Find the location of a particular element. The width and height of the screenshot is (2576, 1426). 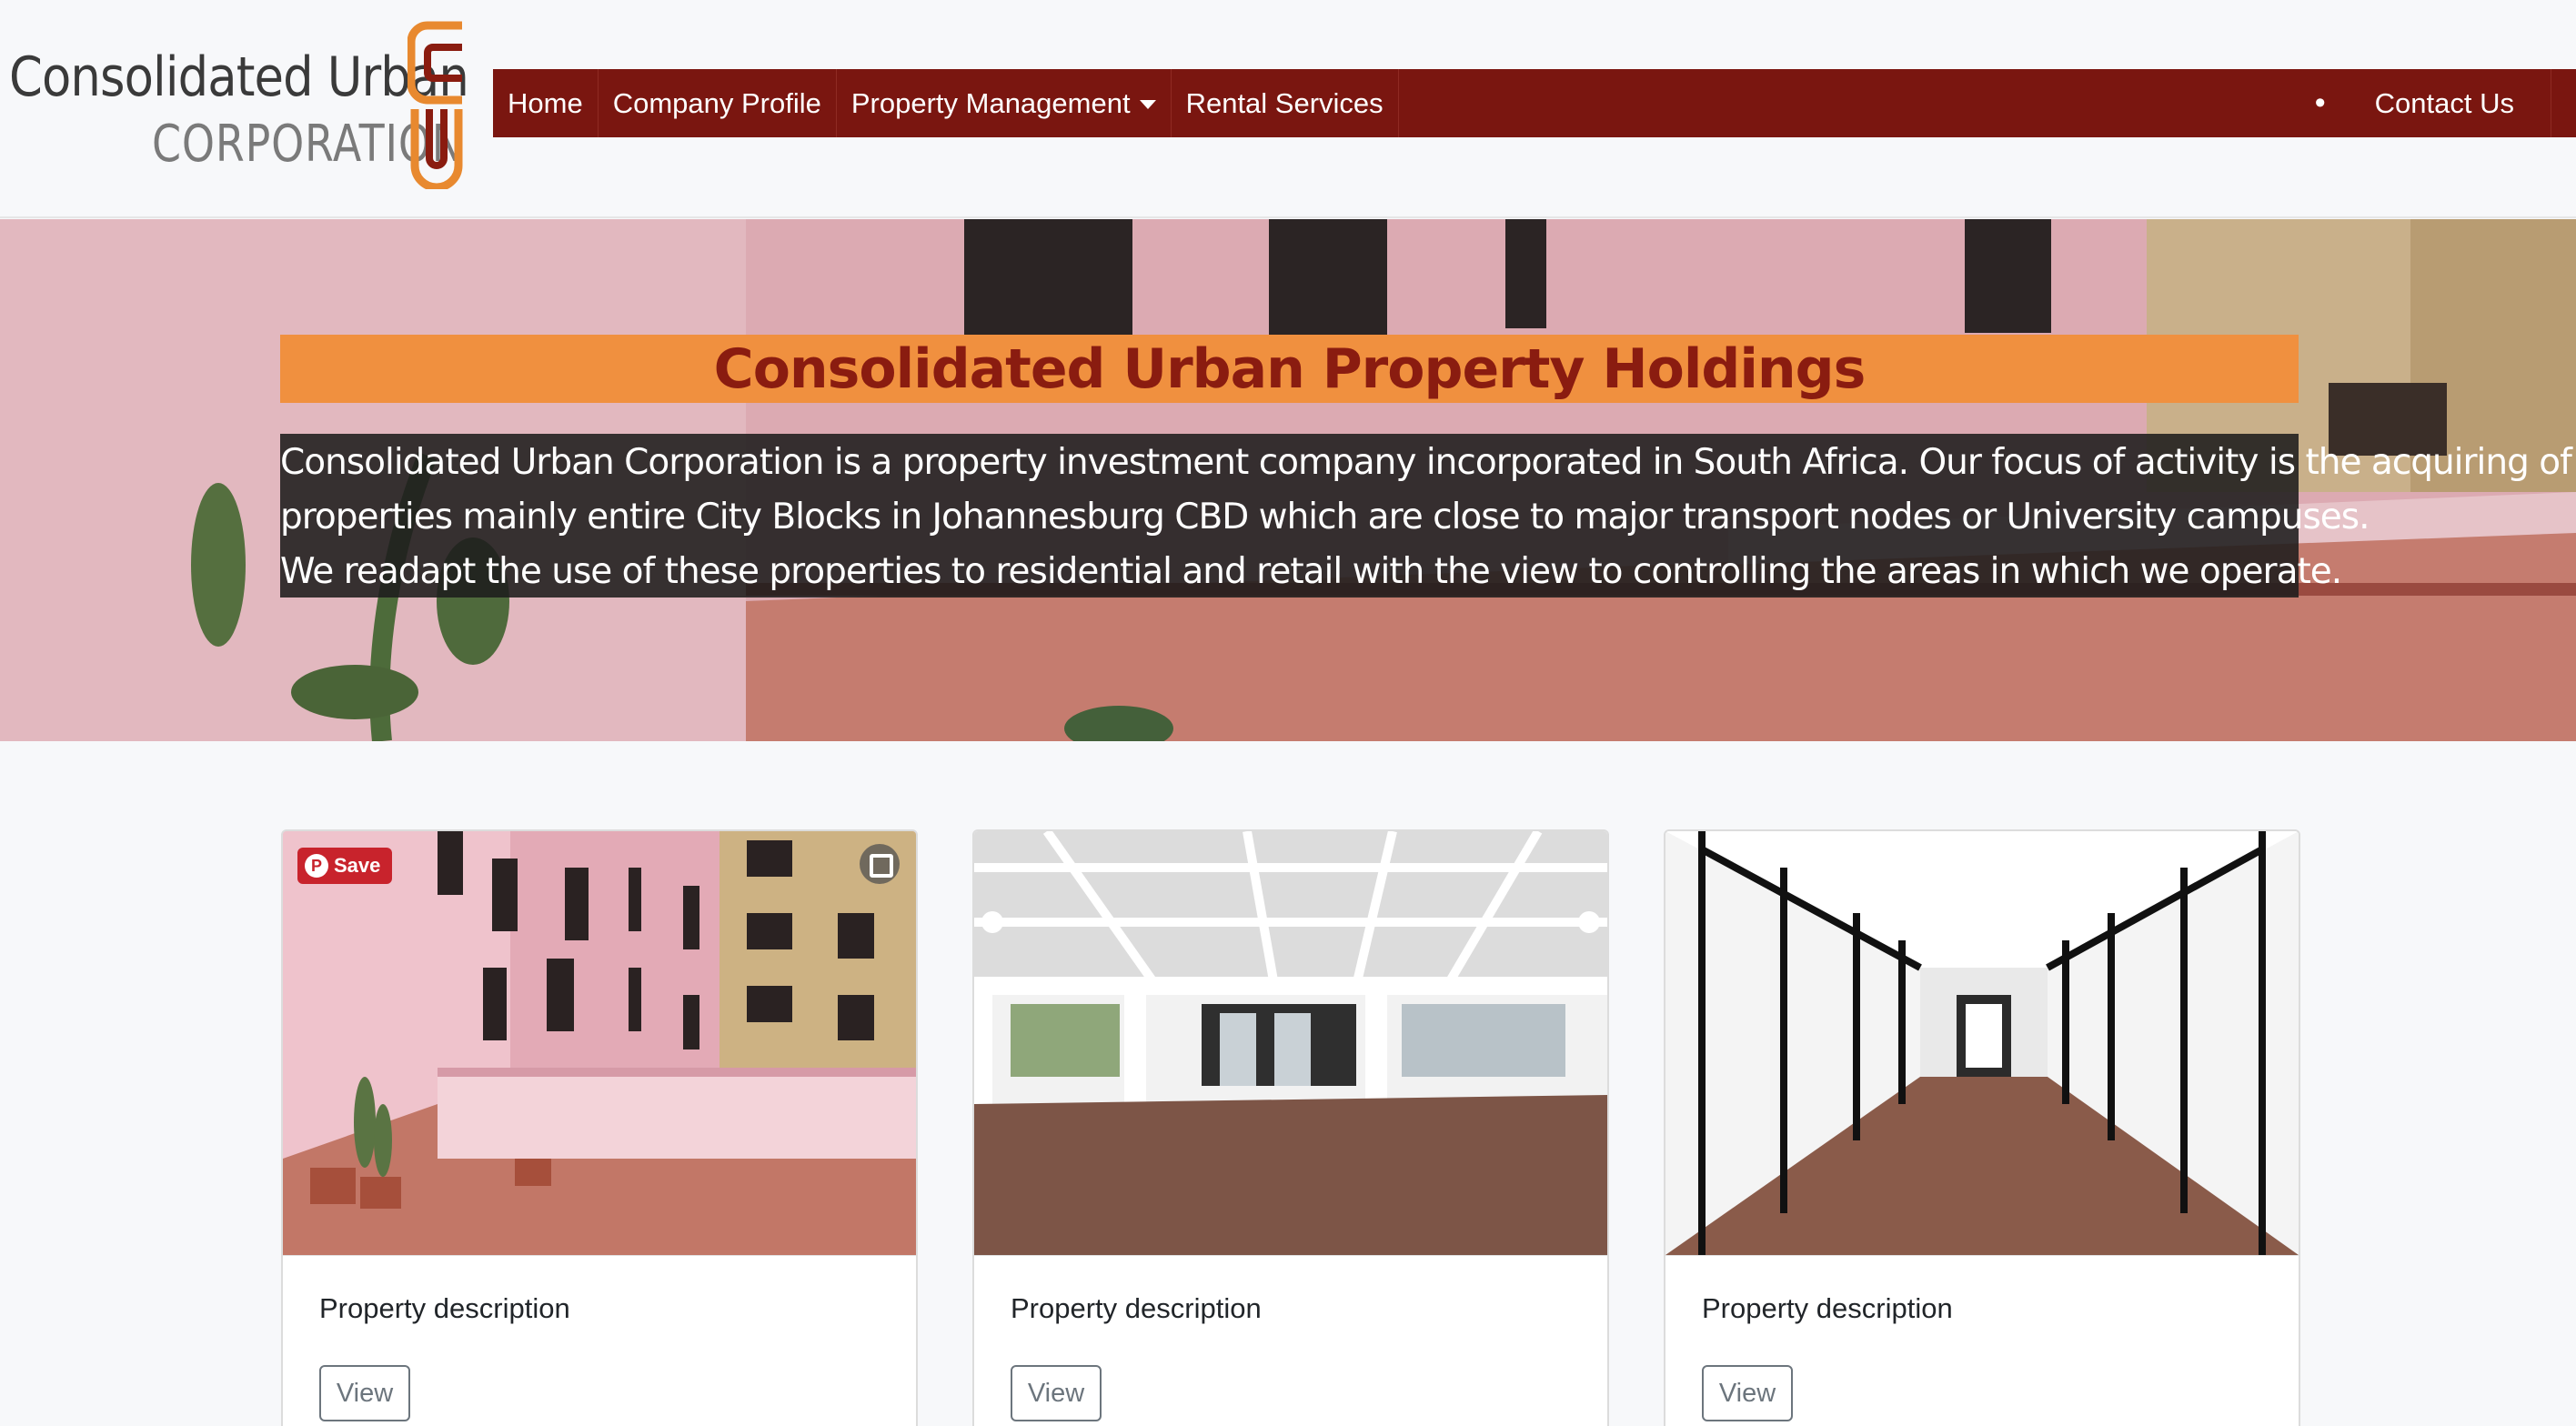

card-body-1: Property description View is located at coordinates (599, 1340).